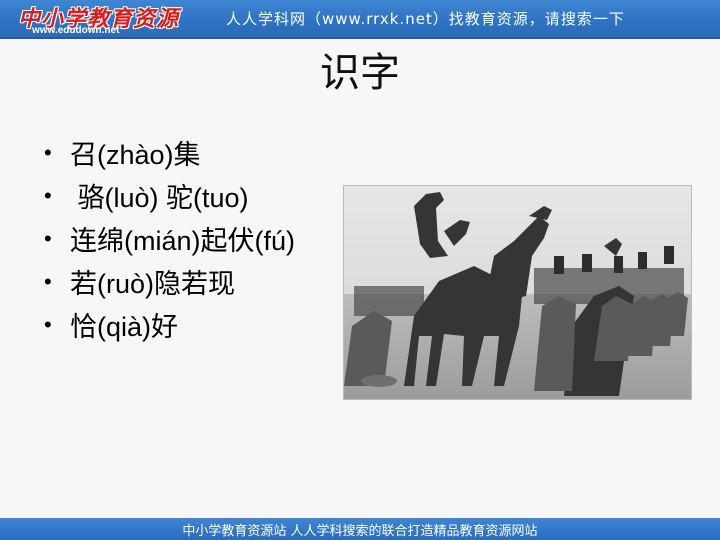 The height and width of the screenshot is (540, 720). Describe the element at coordinates (360, 38) in the screenshot. I see `header-divider` at that location.